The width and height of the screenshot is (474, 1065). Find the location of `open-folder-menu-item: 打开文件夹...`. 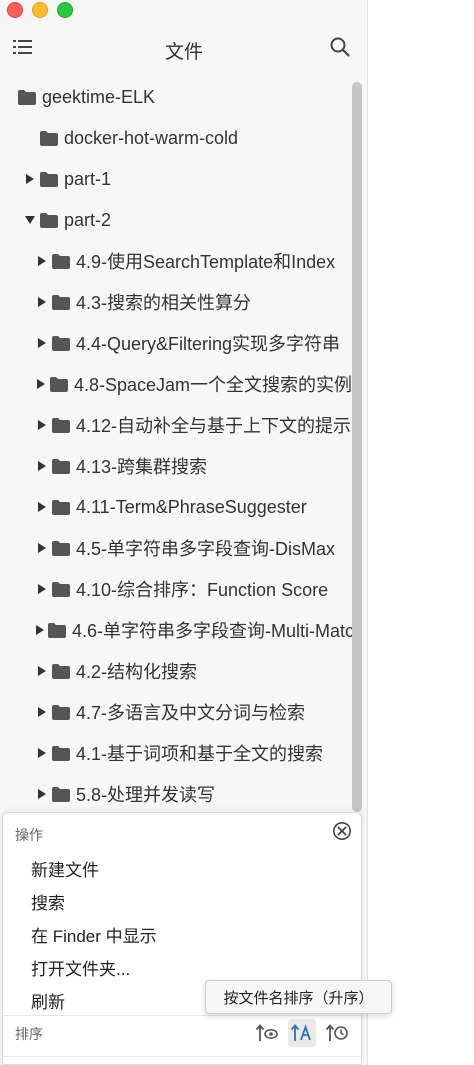

open-folder-menu-item: 打开文件夹... is located at coordinates (80, 967).